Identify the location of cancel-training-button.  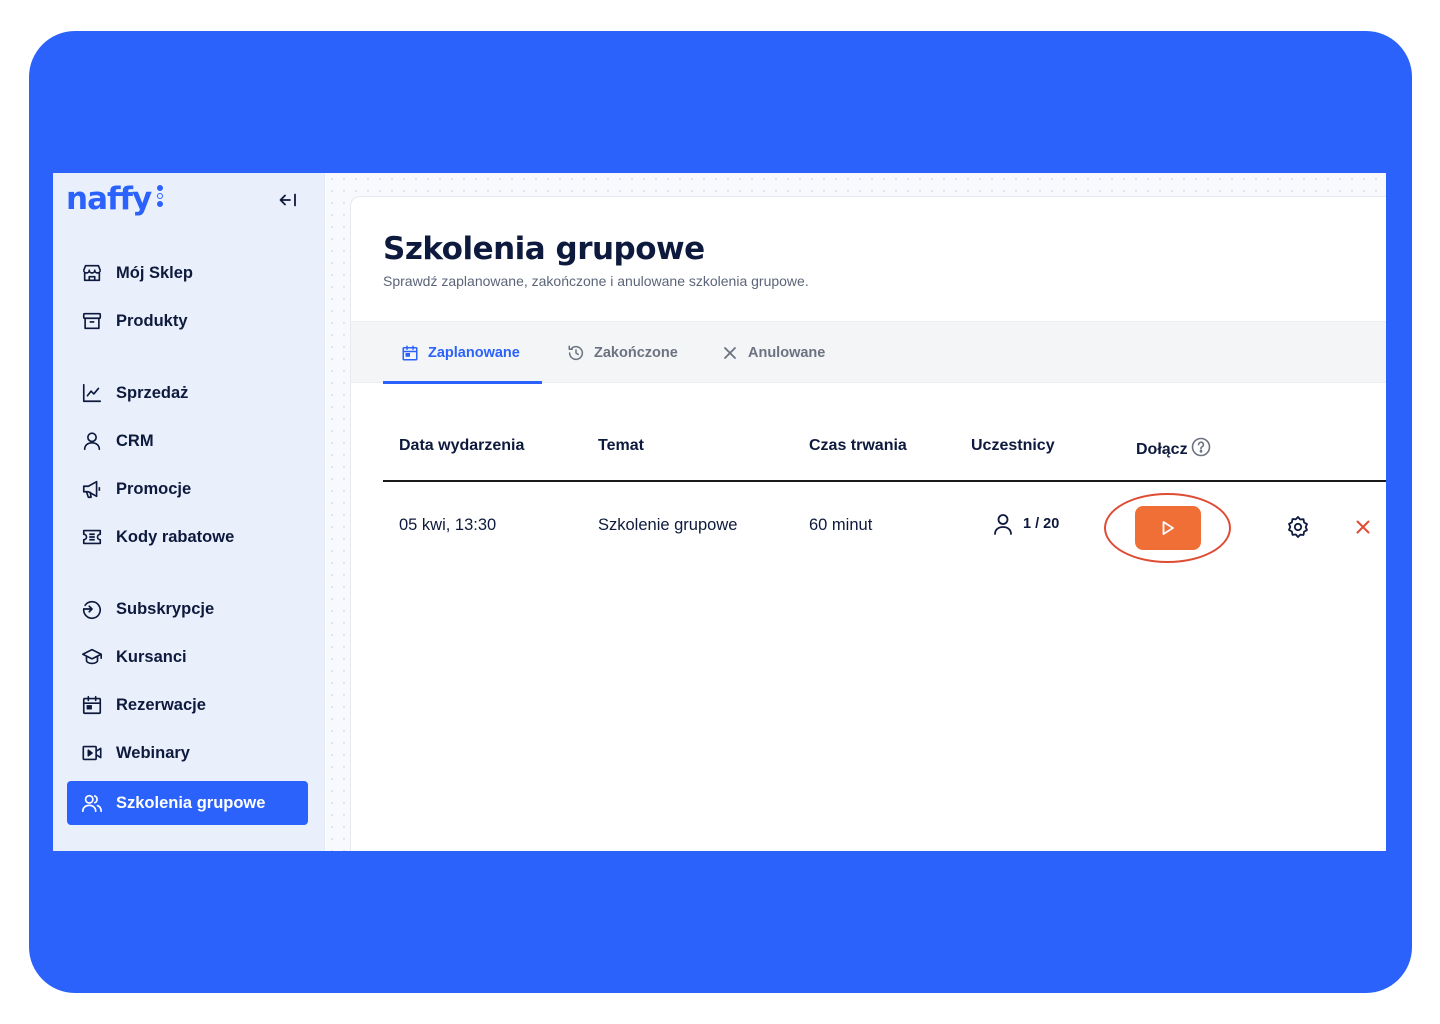
(1363, 527).